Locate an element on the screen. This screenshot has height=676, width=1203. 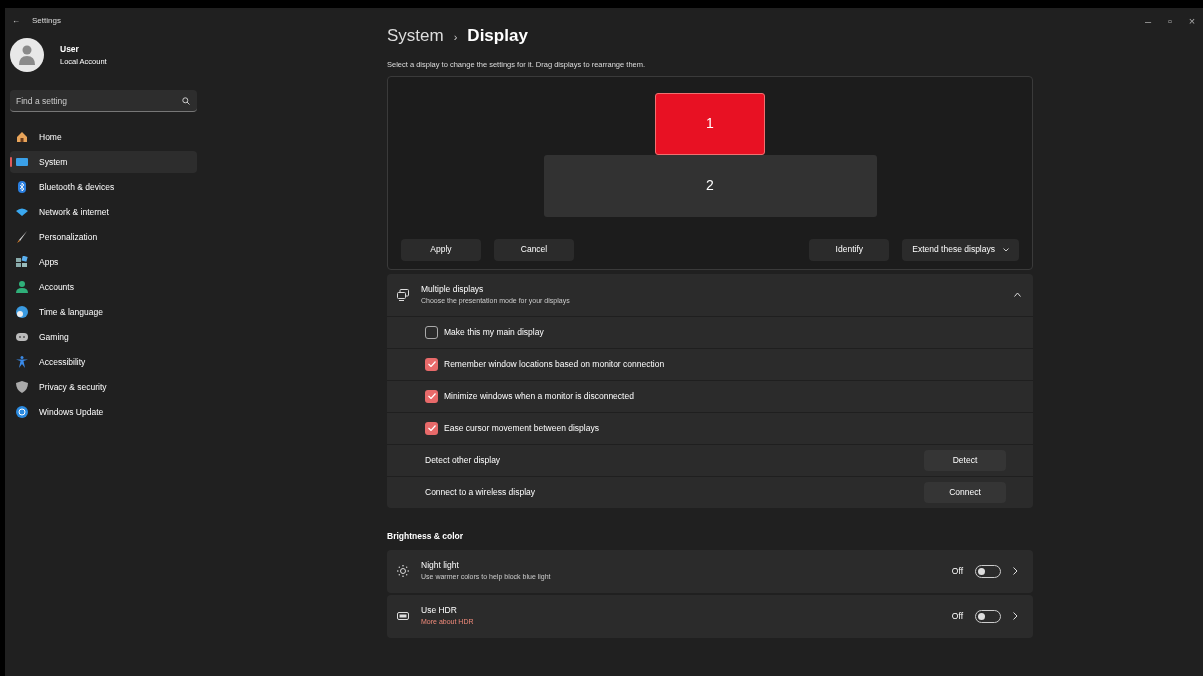
nav-item: Personalization is located at coordinates (103, 237).